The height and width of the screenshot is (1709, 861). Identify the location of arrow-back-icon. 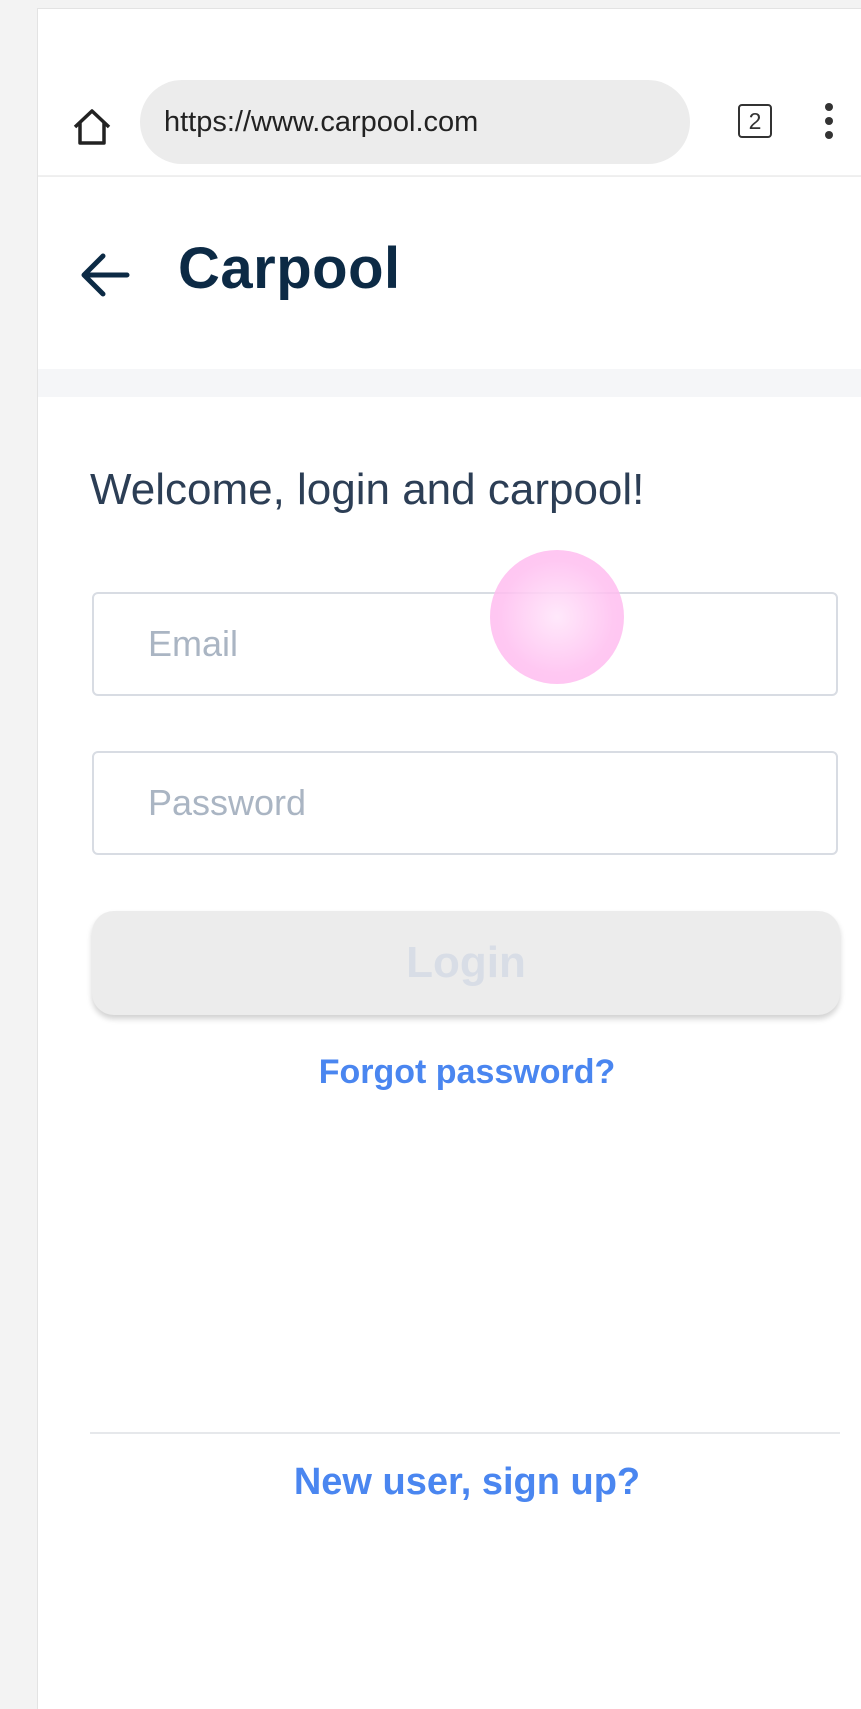
(105, 275).